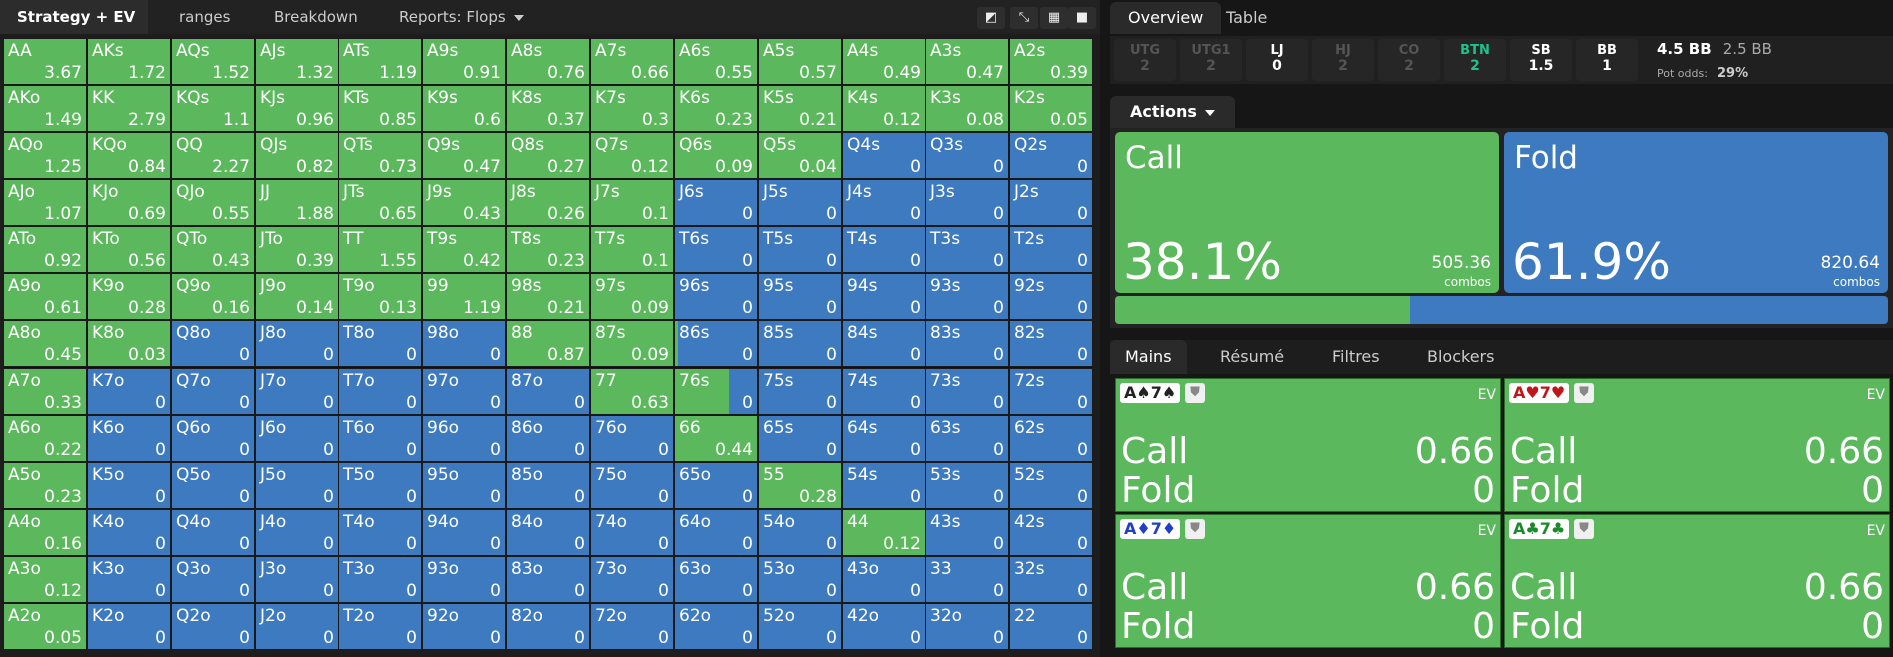 The image size is (1893, 657). Describe the element at coordinates (548, 155) in the screenshot. I see `hand-cell-Q8s: Q8s 0.27` at that location.